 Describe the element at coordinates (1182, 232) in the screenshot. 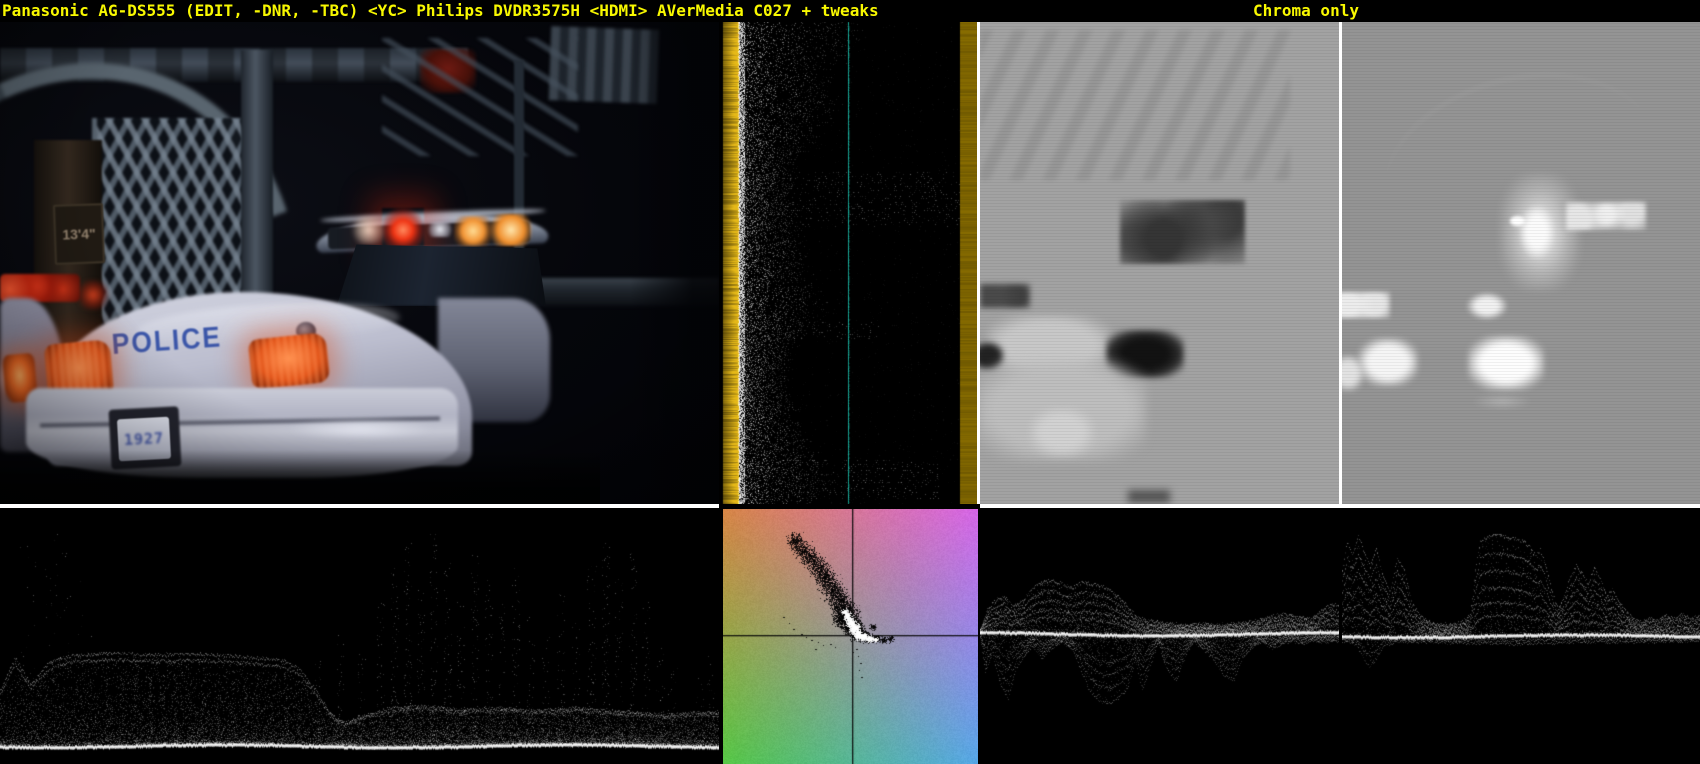

I see `cb-lightbar-dark-blobs` at that location.